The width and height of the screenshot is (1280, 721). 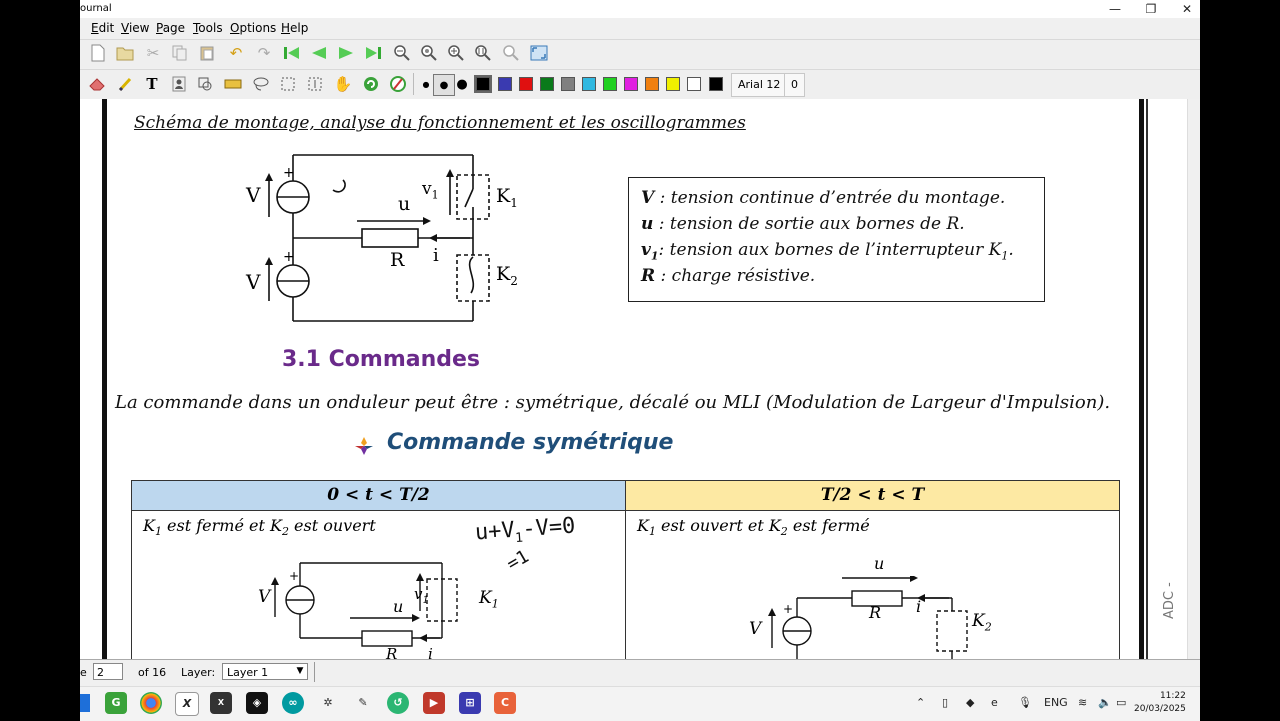 What do you see at coordinates (108, 671) in the screenshot?
I see `page-number-field: 2` at bounding box center [108, 671].